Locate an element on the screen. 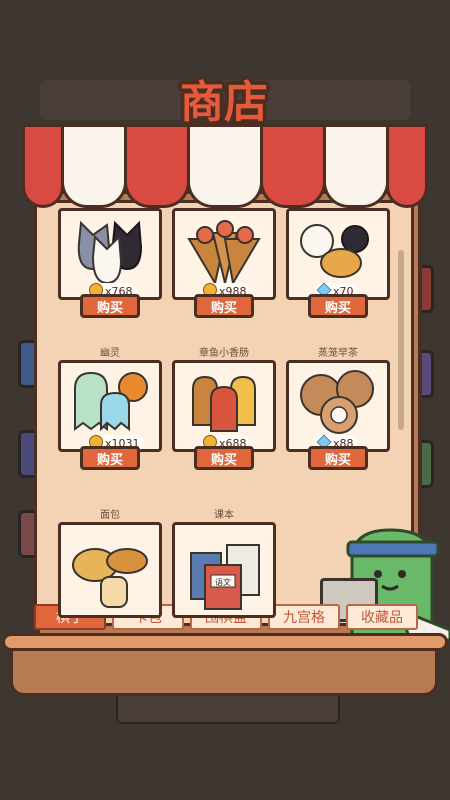  shop-item-card: 蒸笼早茶 x88 购买 is located at coordinates (338, 409).